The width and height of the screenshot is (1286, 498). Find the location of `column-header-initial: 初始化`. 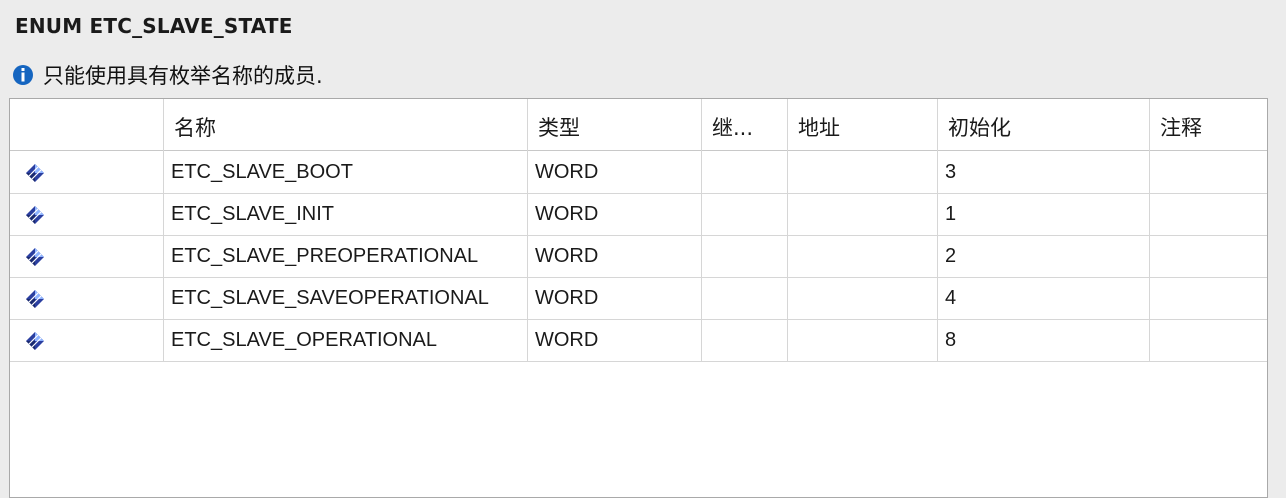

column-header-initial: 初始化 is located at coordinates (1043, 124).